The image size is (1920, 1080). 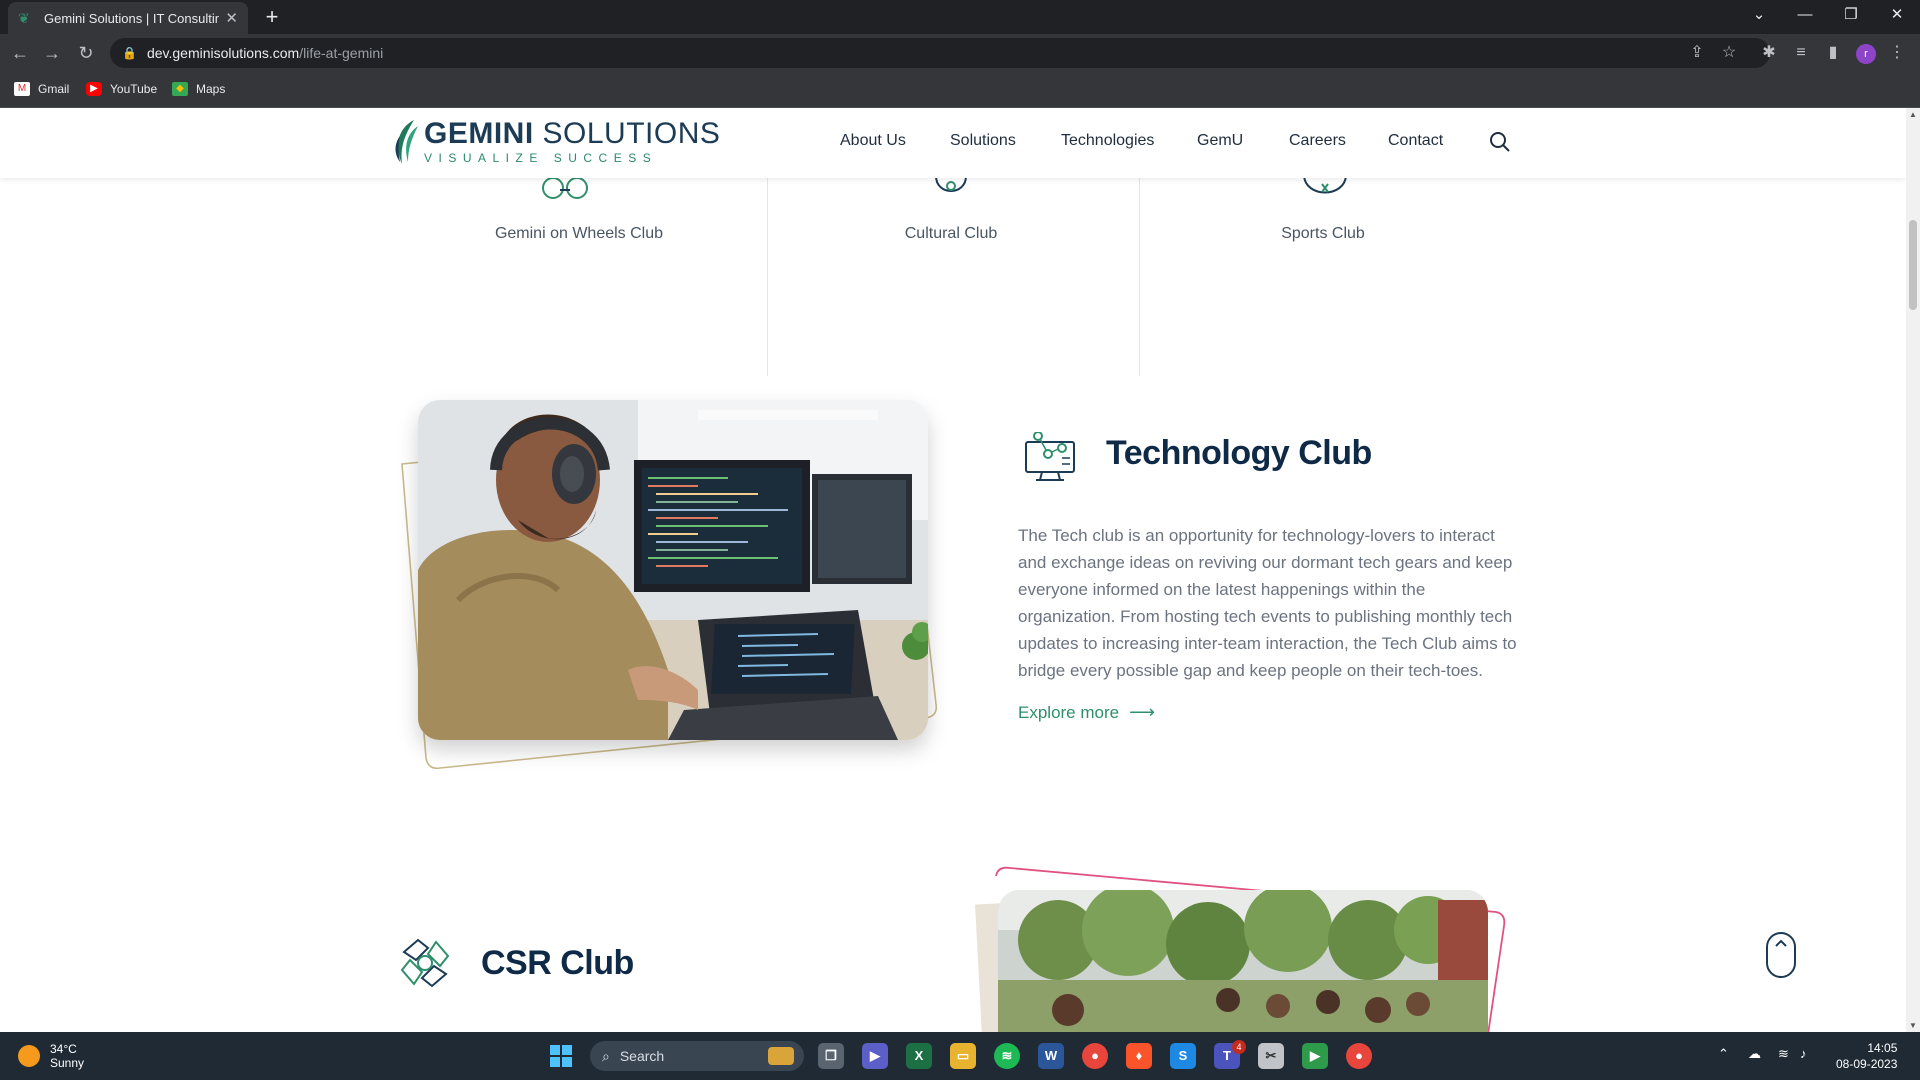 What do you see at coordinates (1271, 1056) in the screenshot?
I see `snipping-tool-icon: ✂` at bounding box center [1271, 1056].